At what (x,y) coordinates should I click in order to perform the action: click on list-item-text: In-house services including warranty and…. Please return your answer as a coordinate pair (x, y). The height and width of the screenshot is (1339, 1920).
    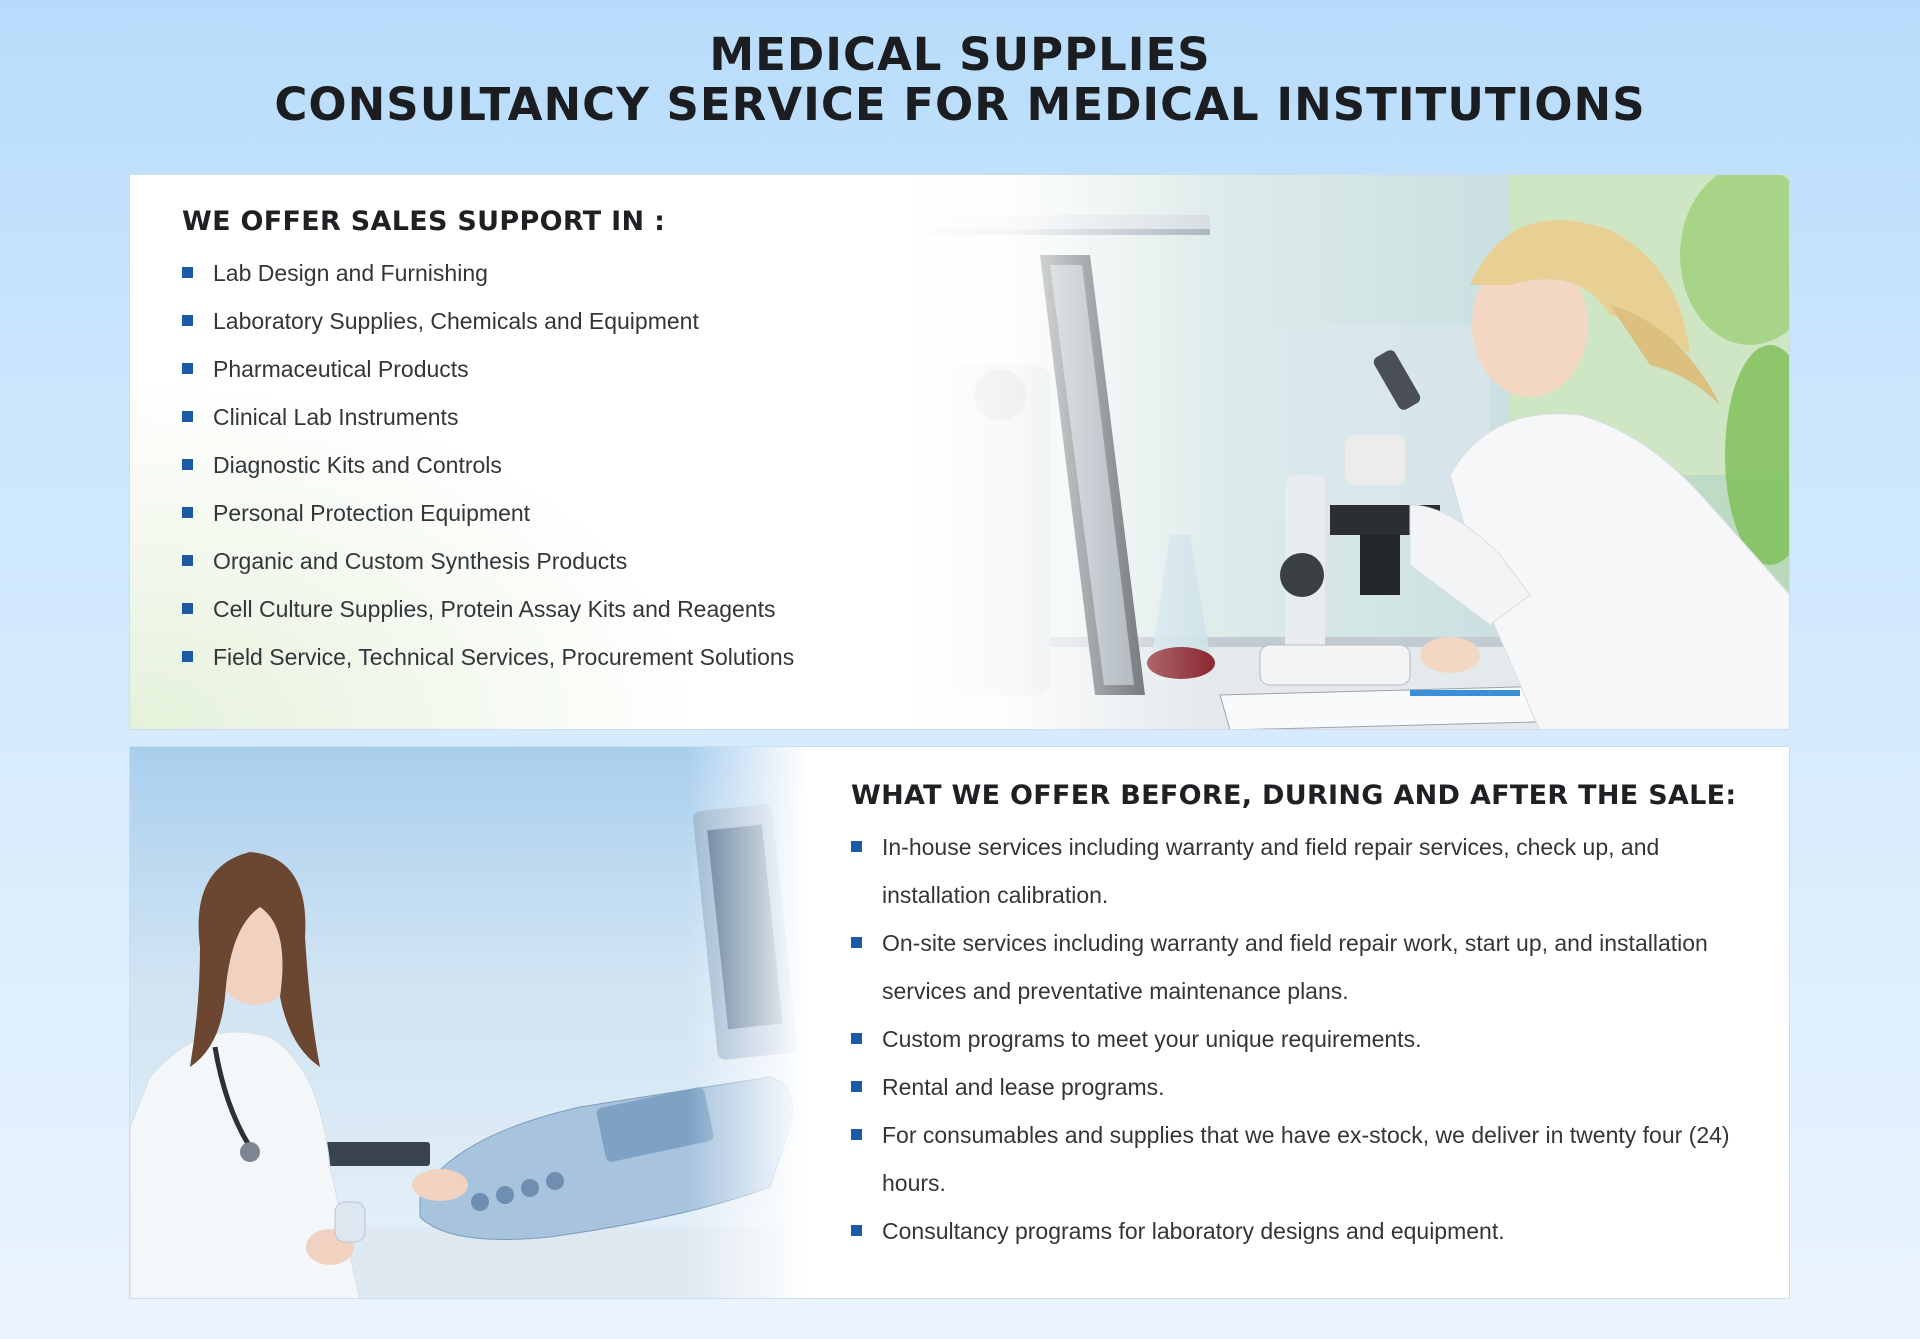
    Looking at the image, I should click on (1271, 871).